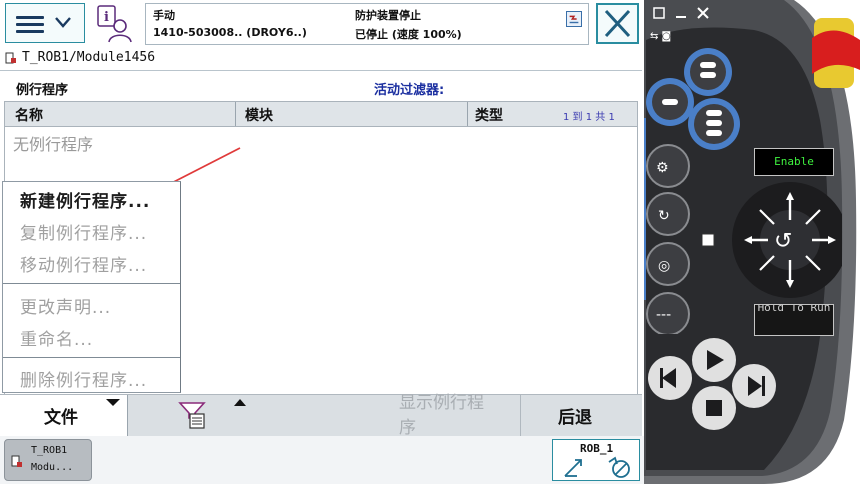  I want to click on restore-icon, so click(659, 13).